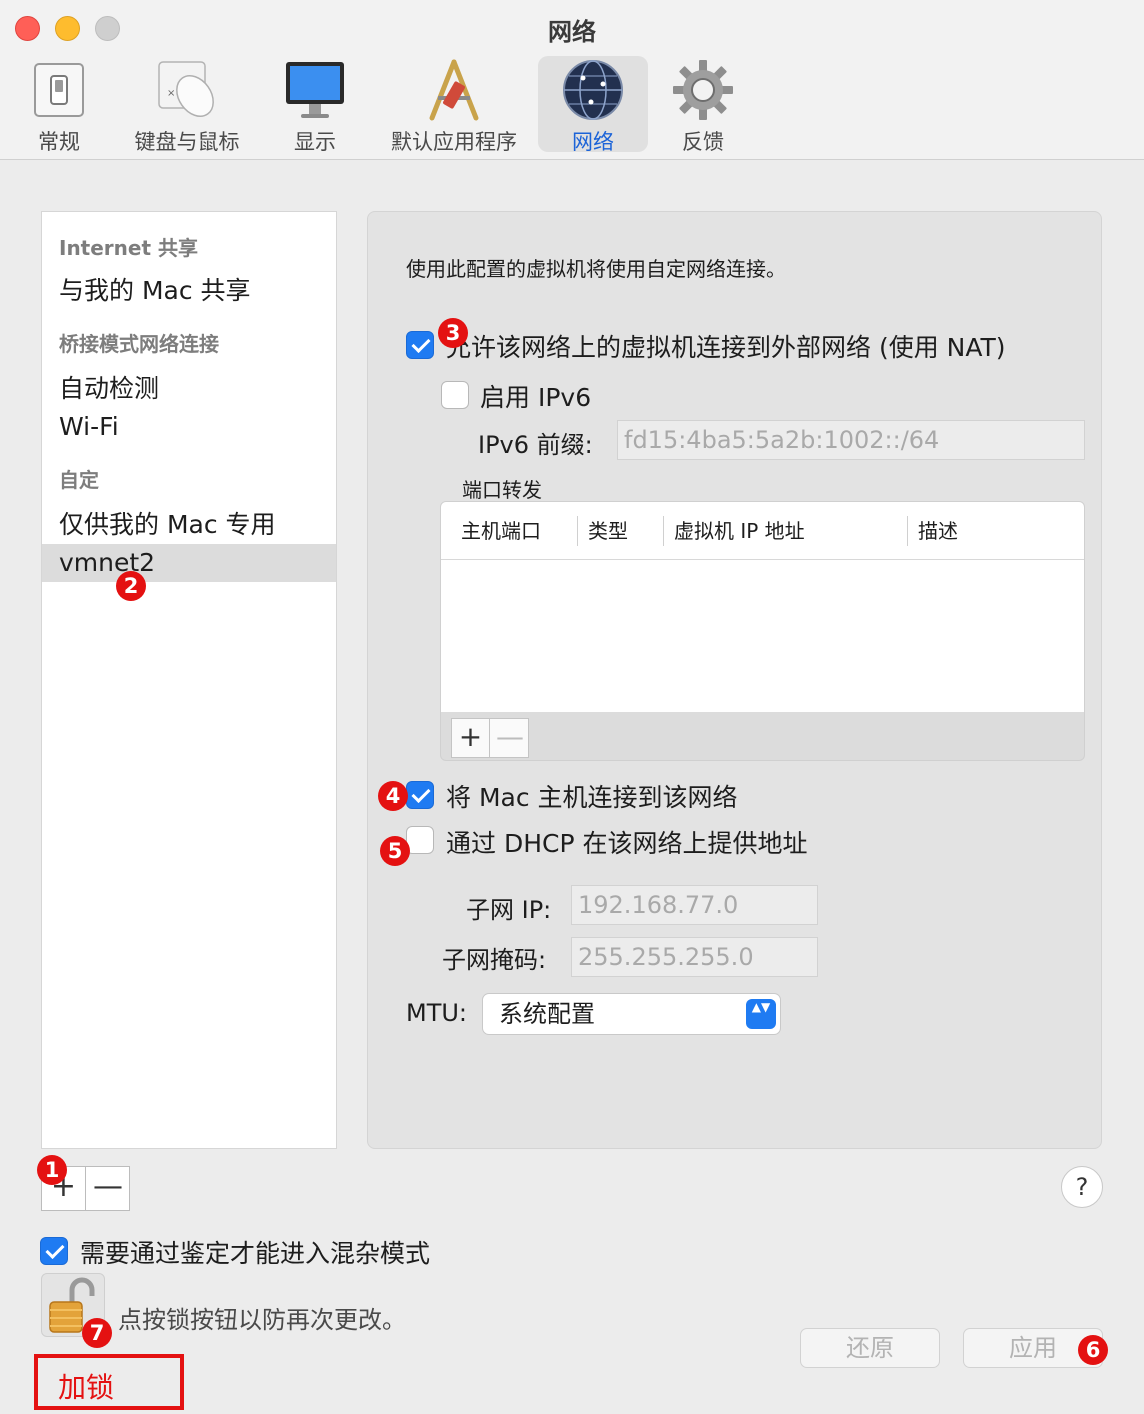  Describe the element at coordinates (851, 440) in the screenshot. I see `ipv6-prefix-field: fd15:4ba5:5a2b:1002::/64` at that location.